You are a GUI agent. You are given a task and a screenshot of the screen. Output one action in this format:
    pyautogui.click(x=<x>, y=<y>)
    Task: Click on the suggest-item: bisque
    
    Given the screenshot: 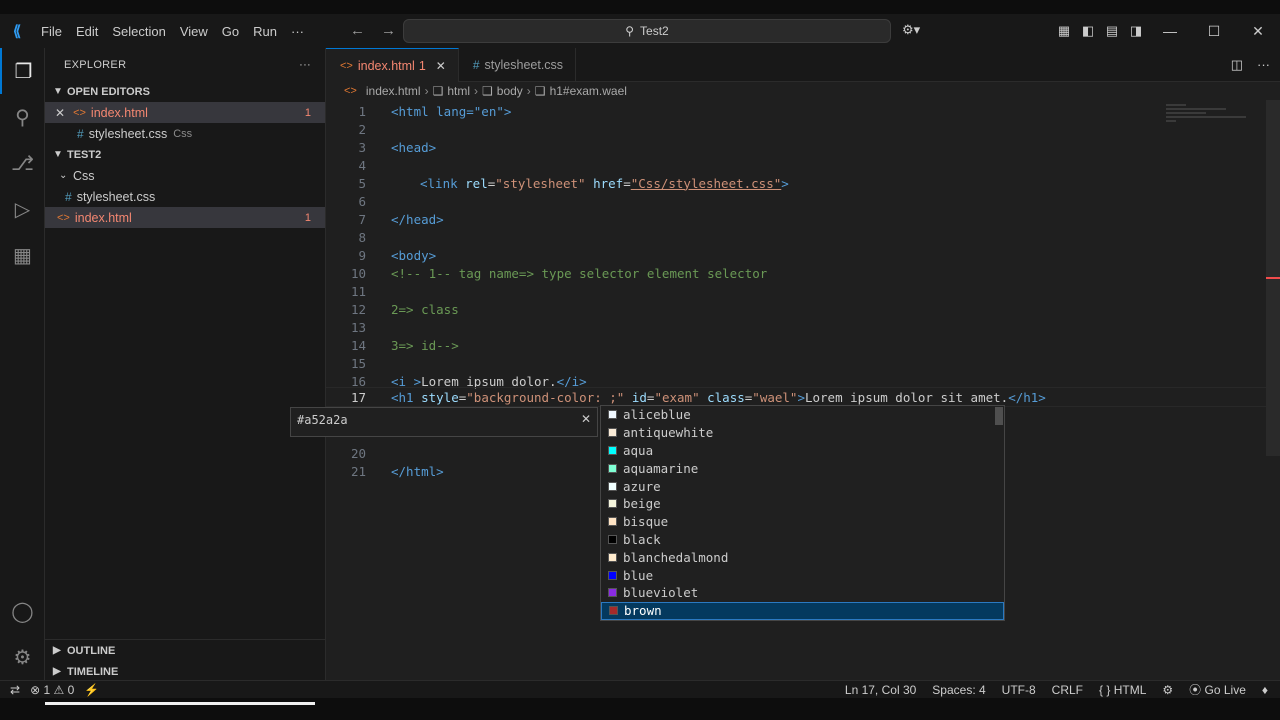 What is the action you would take?
    pyautogui.click(x=802, y=522)
    